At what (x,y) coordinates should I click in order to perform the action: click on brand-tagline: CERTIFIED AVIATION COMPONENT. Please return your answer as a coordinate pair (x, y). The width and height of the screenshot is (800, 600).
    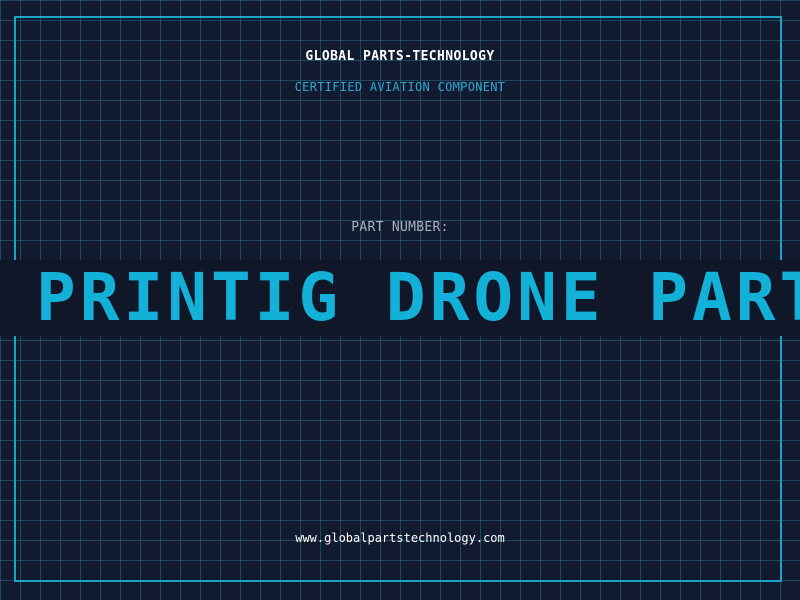
    Looking at the image, I should click on (400, 87).